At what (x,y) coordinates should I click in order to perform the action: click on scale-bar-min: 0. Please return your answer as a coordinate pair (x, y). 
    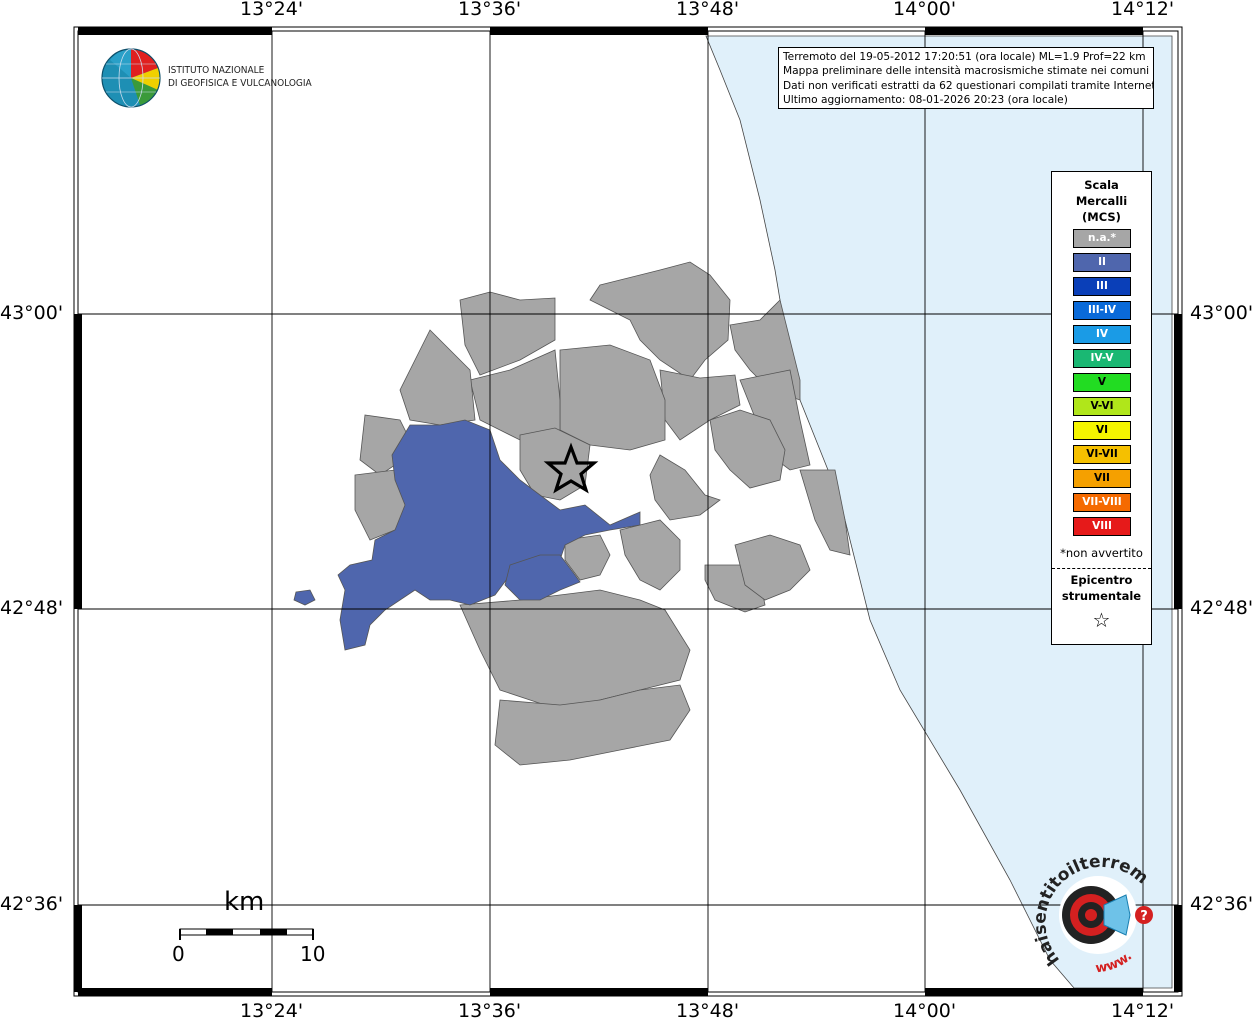
    Looking at the image, I should click on (178, 954).